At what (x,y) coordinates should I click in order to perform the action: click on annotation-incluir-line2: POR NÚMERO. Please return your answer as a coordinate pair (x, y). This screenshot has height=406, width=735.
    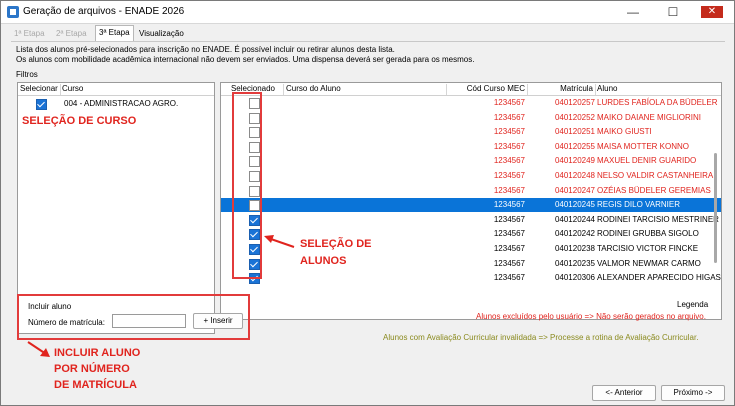
    Looking at the image, I should click on (92, 369).